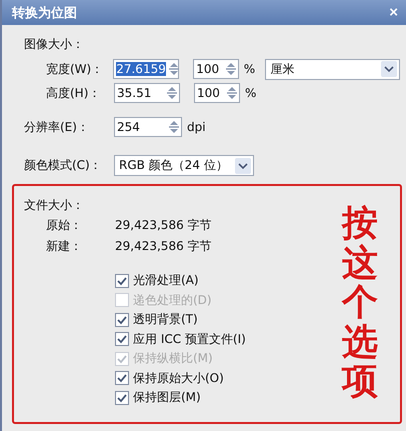 The image size is (406, 431). Describe the element at coordinates (146, 69) in the screenshot. I see `spin-field: 27.6159` at that location.